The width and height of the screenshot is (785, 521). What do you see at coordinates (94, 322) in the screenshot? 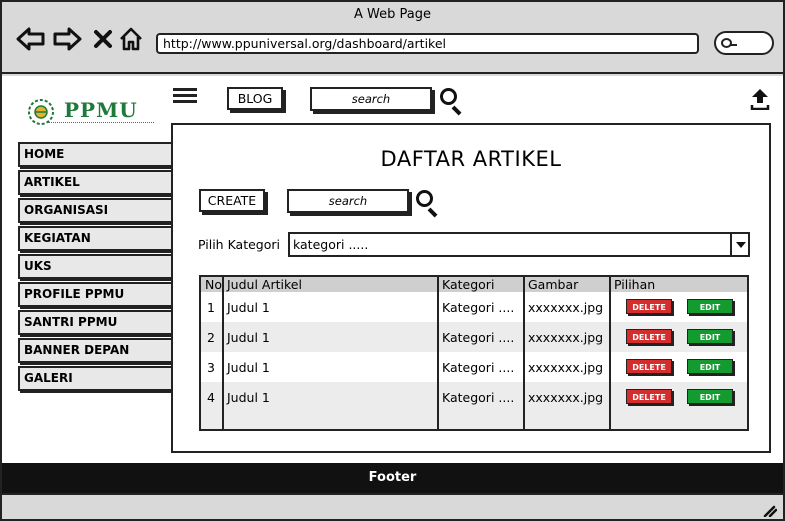
I see `sidebar-item-santri-ppmu: SANTRI PPMU` at bounding box center [94, 322].